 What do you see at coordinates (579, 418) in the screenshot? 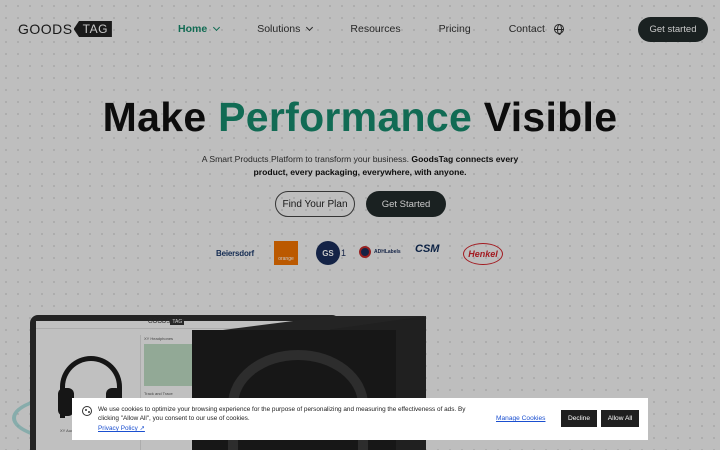
I see `decline-button: Decline` at bounding box center [579, 418].